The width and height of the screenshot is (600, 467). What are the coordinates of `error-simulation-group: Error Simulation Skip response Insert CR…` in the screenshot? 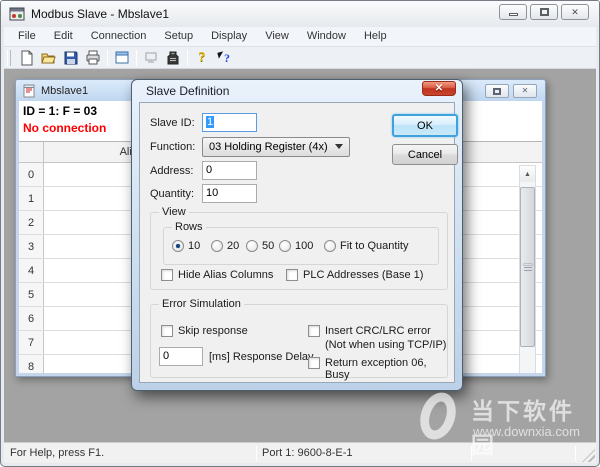 It's located at (299, 339).